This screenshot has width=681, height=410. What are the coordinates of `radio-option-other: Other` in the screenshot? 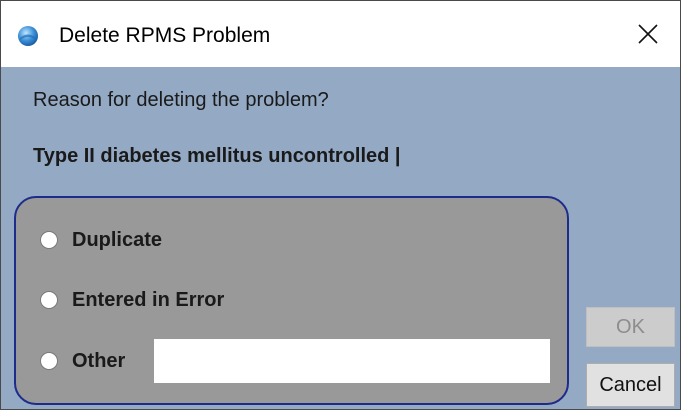 It's located at (82, 361).